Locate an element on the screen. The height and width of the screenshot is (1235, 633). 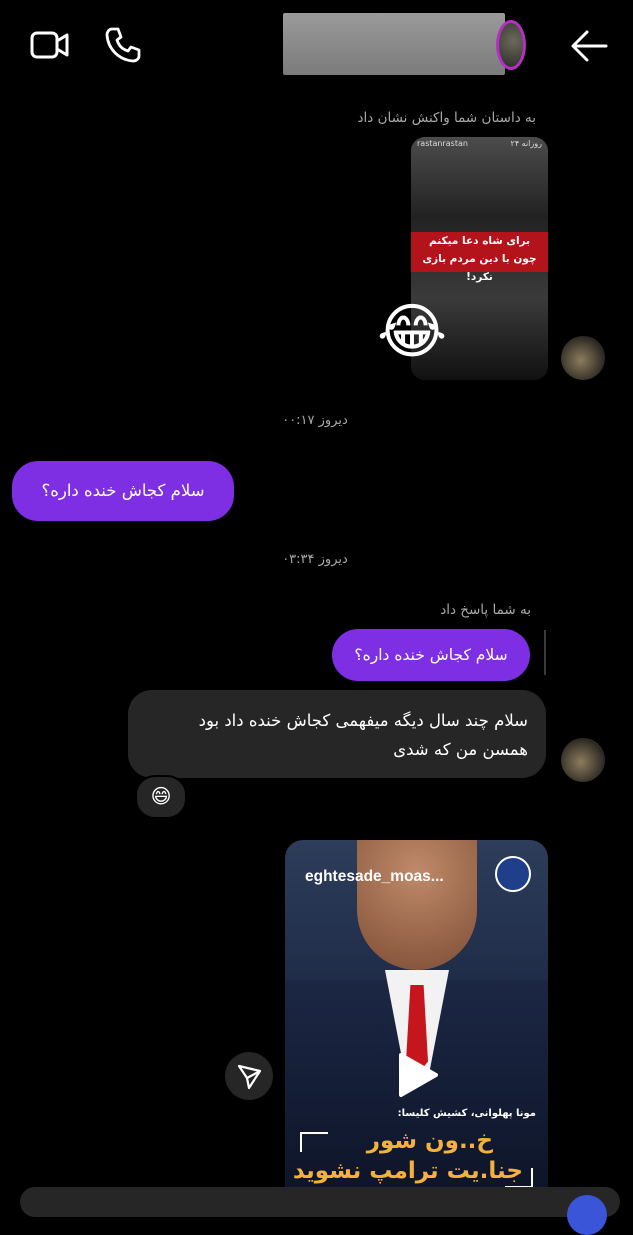
message-reaction: 😄 is located at coordinates (161, 797).